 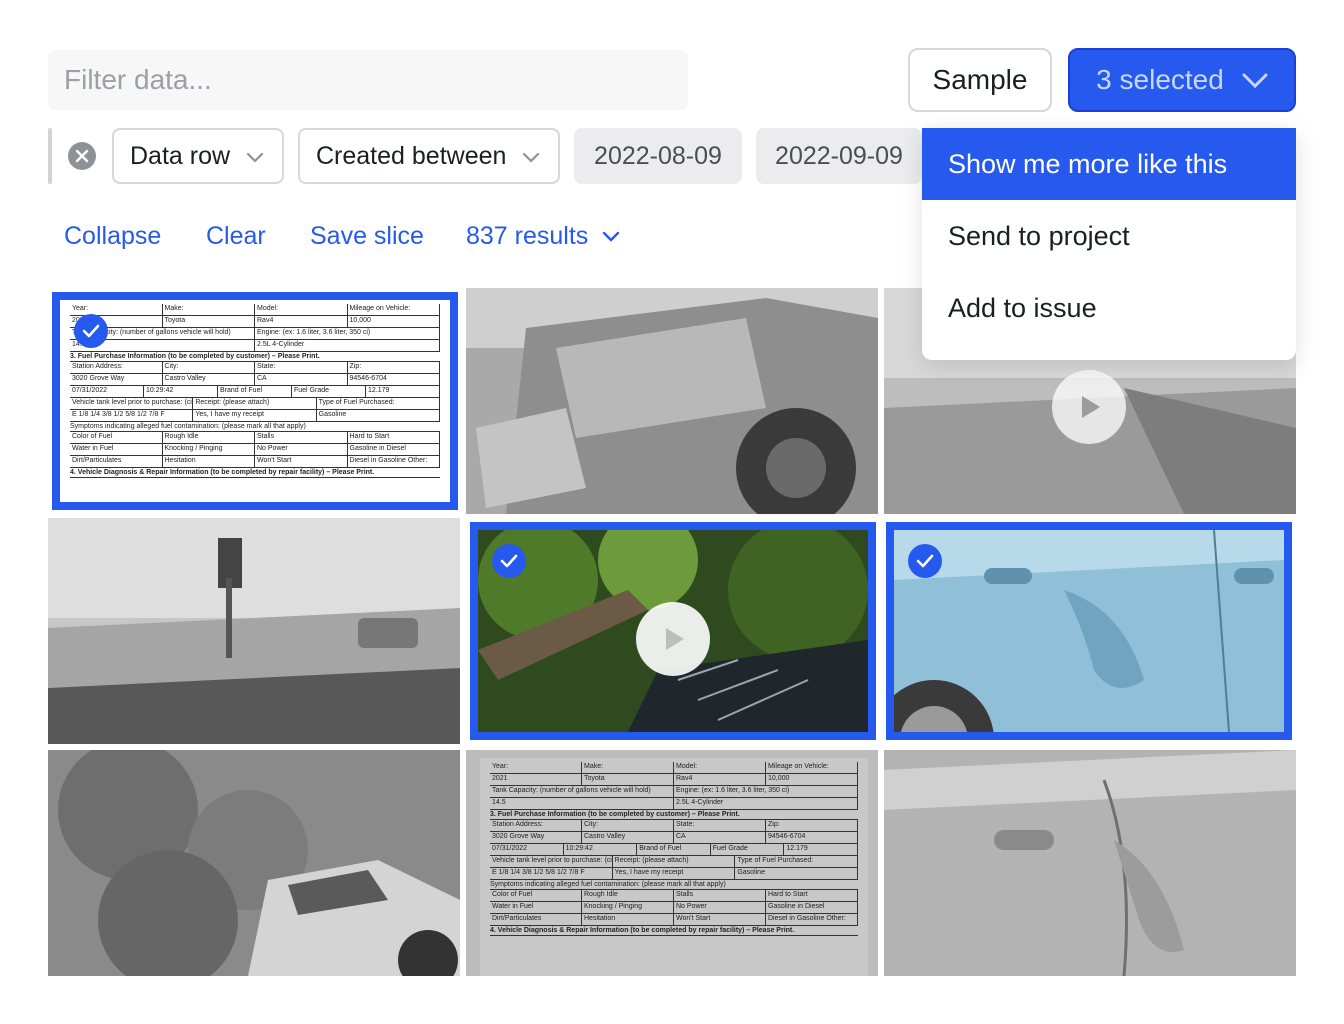 I want to click on menu-item-add-to-issue: Add to issue, so click(x=1109, y=308).